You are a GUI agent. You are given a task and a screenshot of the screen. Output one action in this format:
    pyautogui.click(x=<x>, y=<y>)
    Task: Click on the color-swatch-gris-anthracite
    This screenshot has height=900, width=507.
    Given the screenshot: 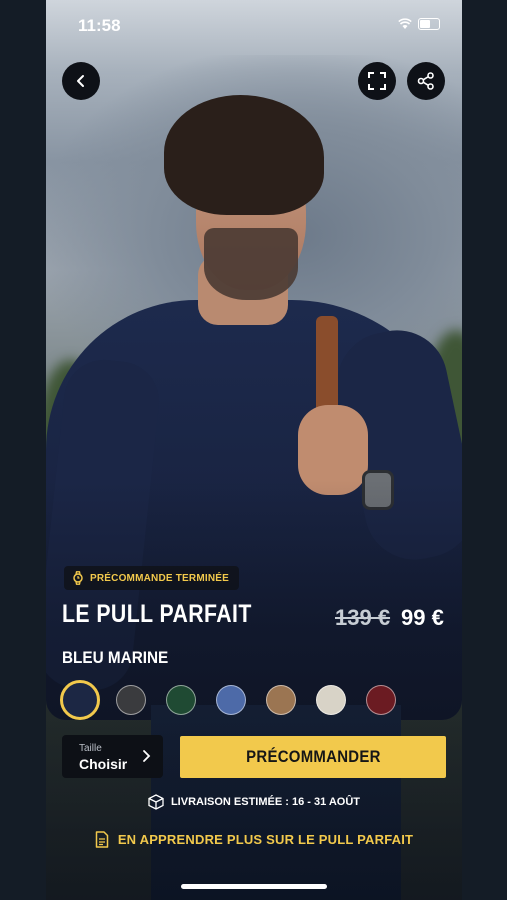 What is the action you would take?
    pyautogui.click(x=131, y=700)
    